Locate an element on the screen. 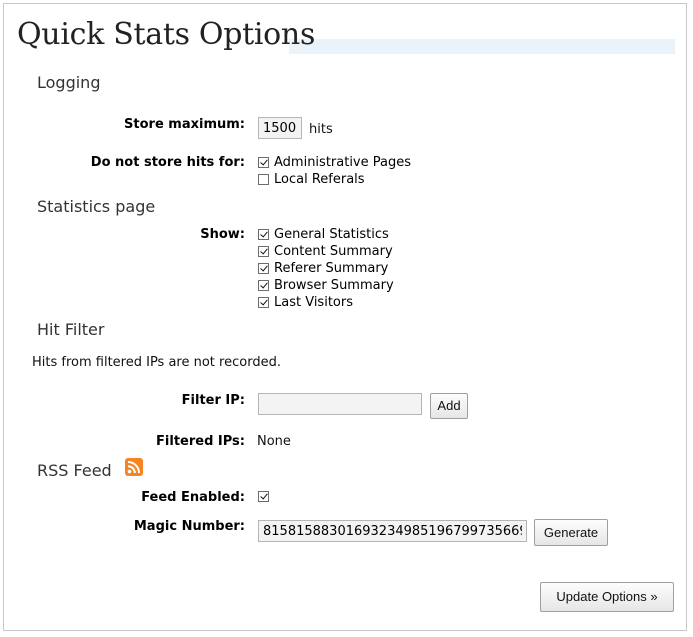  do-not-store-label: Do not store hits for: is located at coordinates (167, 162).